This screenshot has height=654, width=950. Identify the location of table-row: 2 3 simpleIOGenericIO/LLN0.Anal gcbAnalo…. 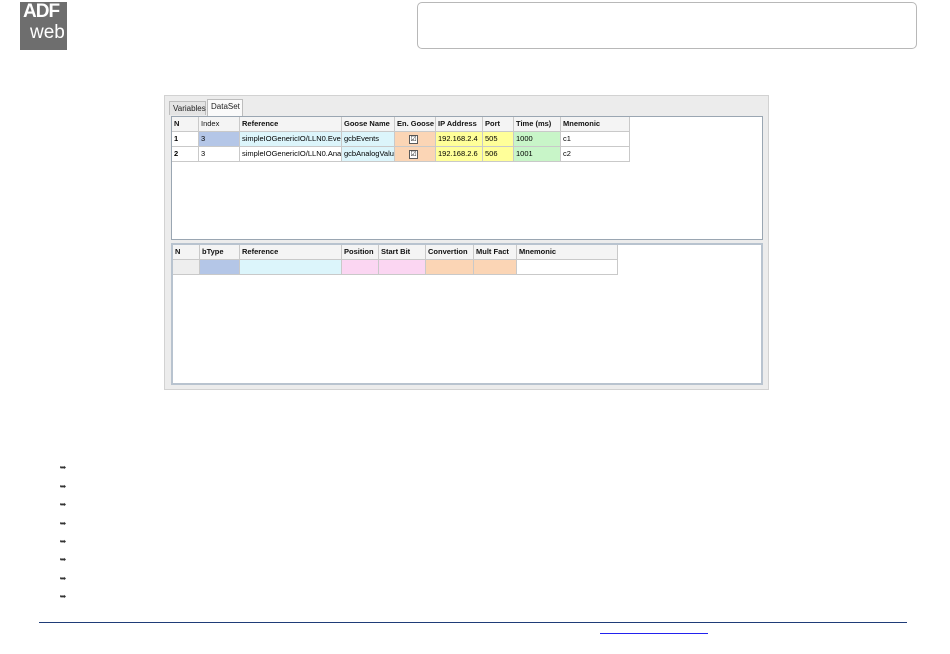
(401, 154).